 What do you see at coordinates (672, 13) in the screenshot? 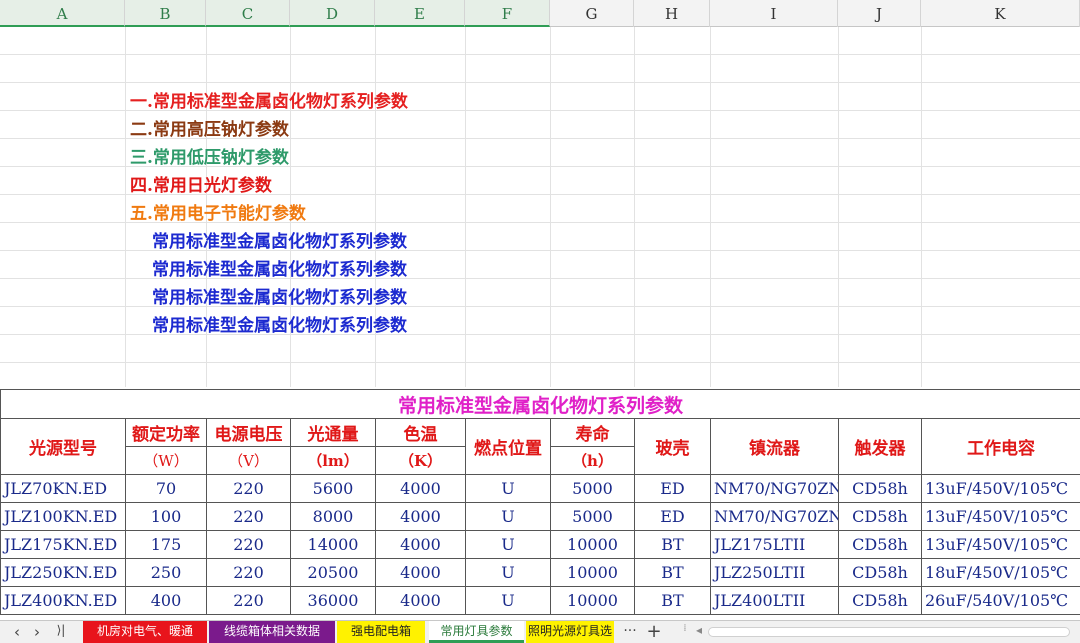
I see `column-header-h: H` at bounding box center [672, 13].